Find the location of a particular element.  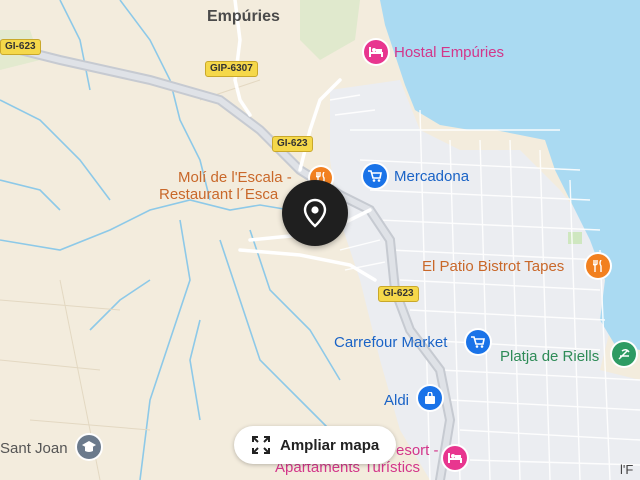

poi-label-mercadona: Mercadona is located at coordinates (431, 176).